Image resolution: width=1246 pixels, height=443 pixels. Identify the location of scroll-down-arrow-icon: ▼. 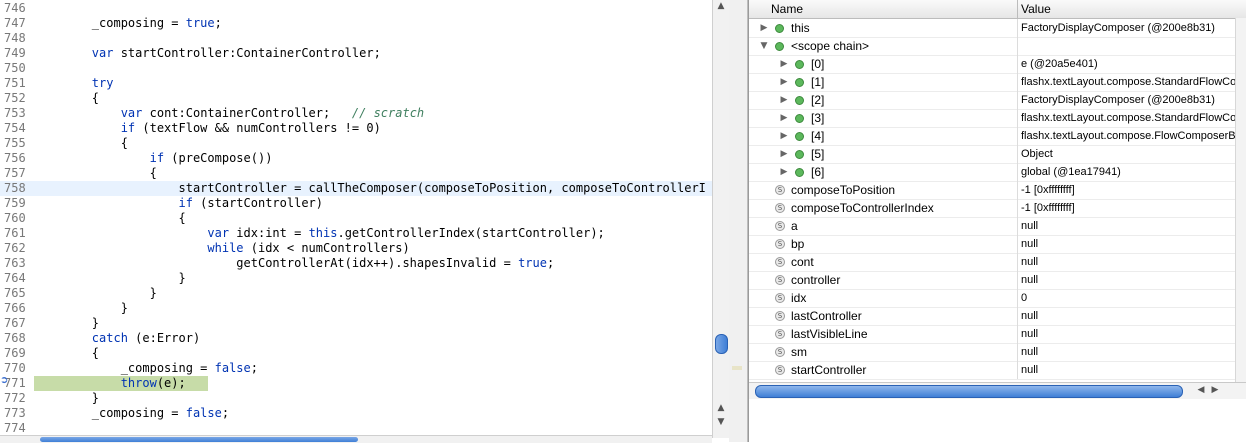
(721, 422).